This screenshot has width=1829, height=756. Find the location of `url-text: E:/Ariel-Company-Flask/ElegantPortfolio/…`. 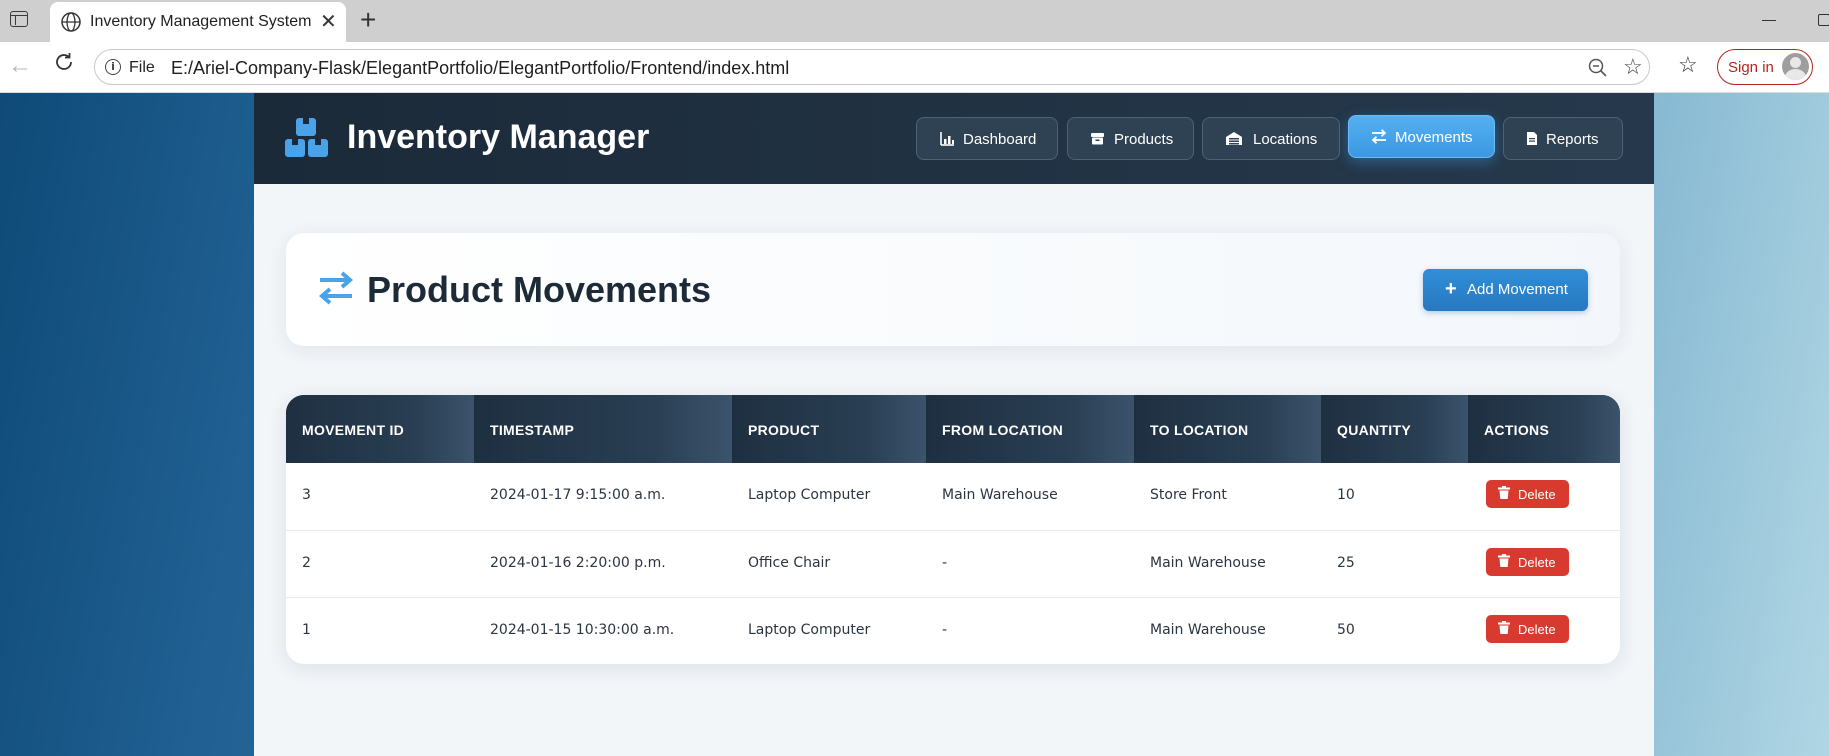

url-text: E:/Ariel-Company-Flask/ElegantPortfolio/… is located at coordinates (480, 68).